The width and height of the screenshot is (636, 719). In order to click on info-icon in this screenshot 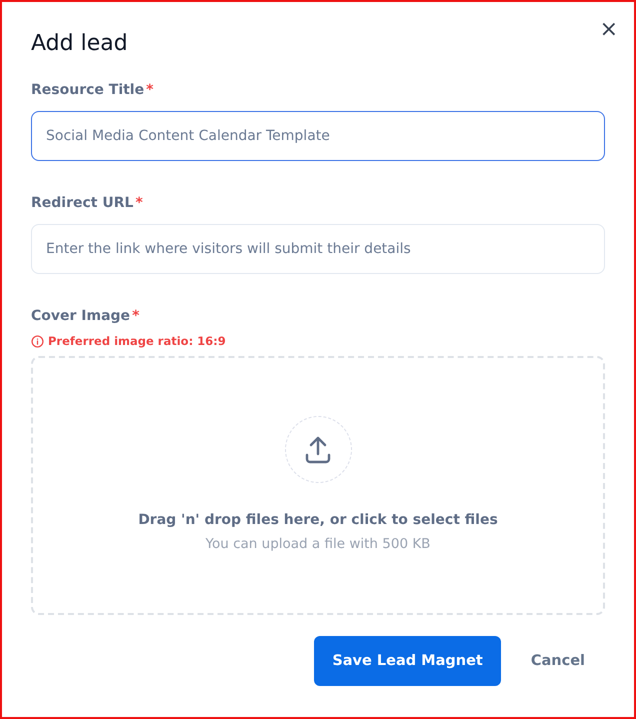, I will do `click(37, 341)`.